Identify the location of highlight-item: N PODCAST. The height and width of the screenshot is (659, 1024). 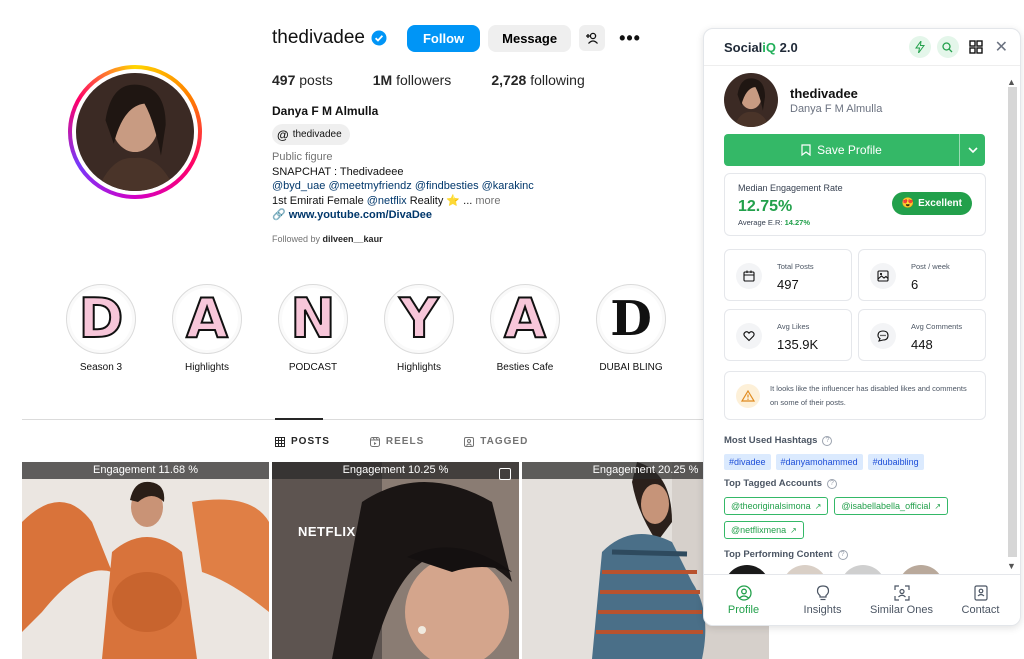
(313, 328).